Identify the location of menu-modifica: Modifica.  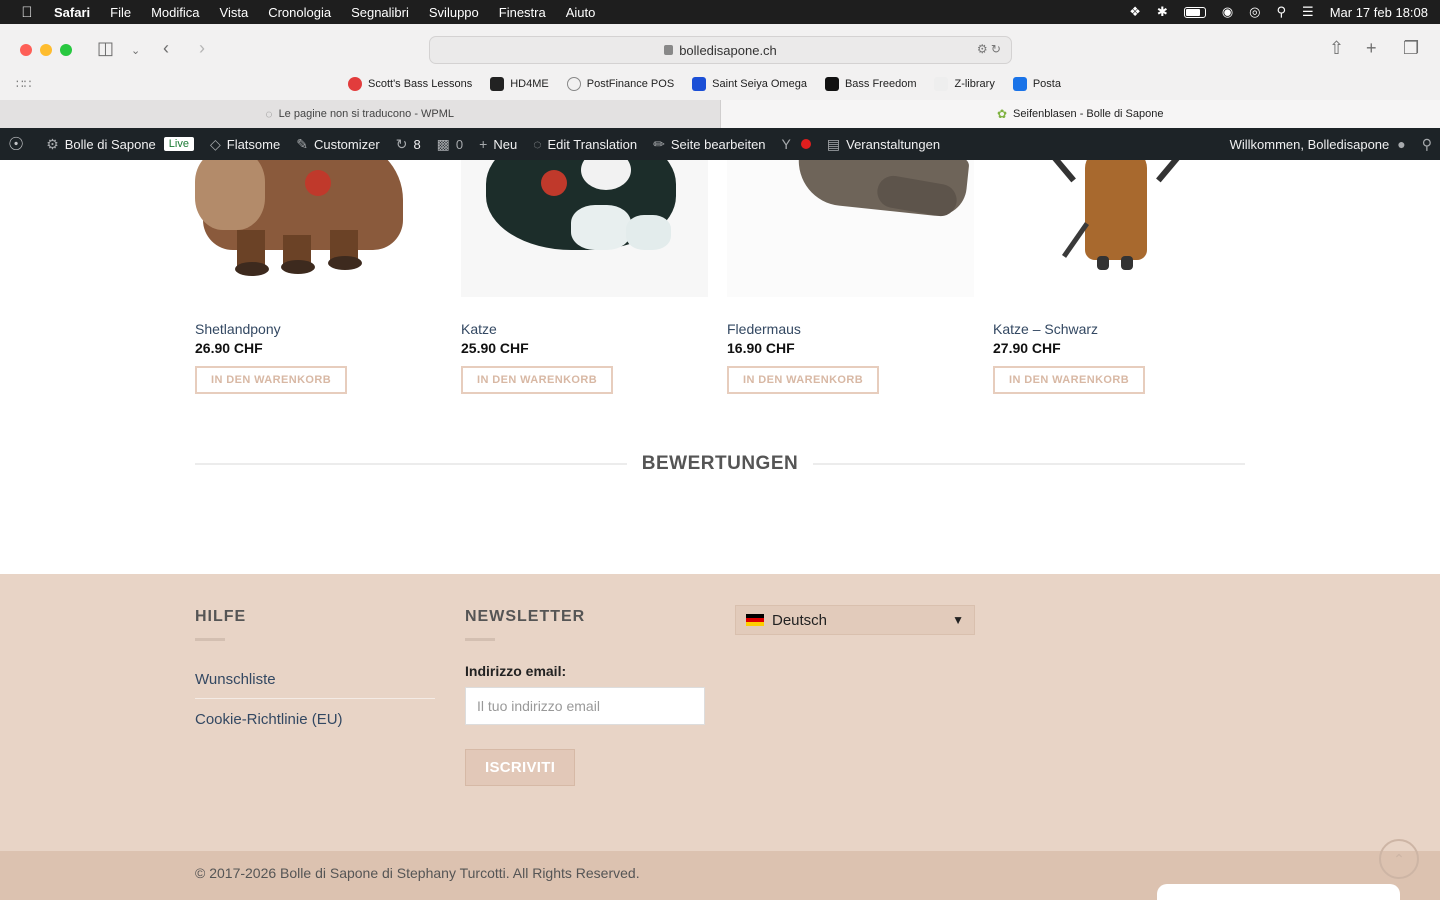
(175, 12).